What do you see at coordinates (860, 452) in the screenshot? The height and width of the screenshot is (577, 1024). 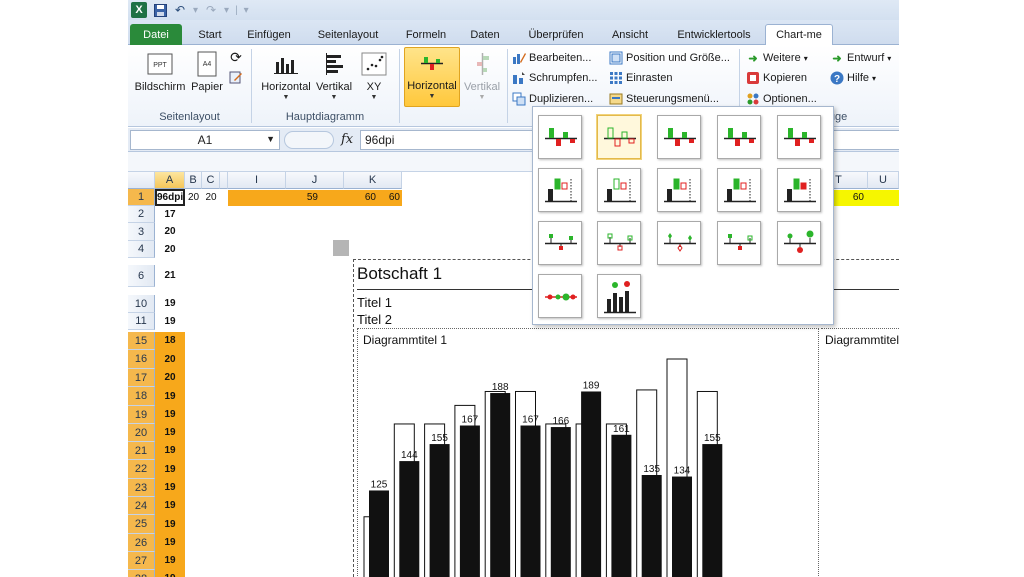 I see `chart-2: Diagrammtitel 2` at bounding box center [860, 452].